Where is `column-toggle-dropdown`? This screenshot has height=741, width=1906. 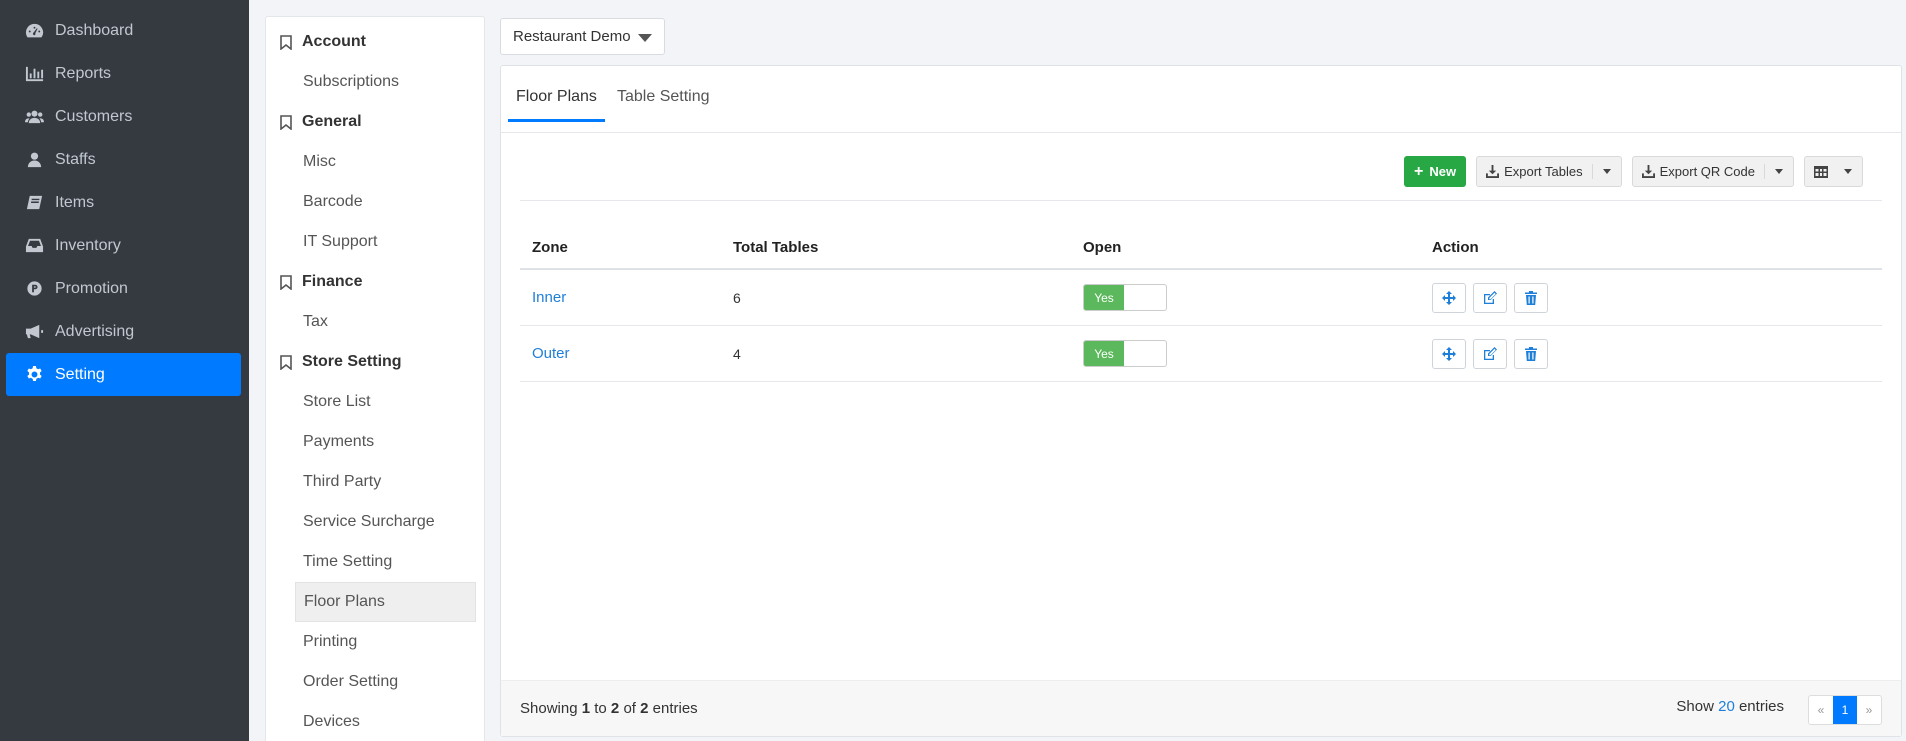 column-toggle-dropdown is located at coordinates (1848, 171).